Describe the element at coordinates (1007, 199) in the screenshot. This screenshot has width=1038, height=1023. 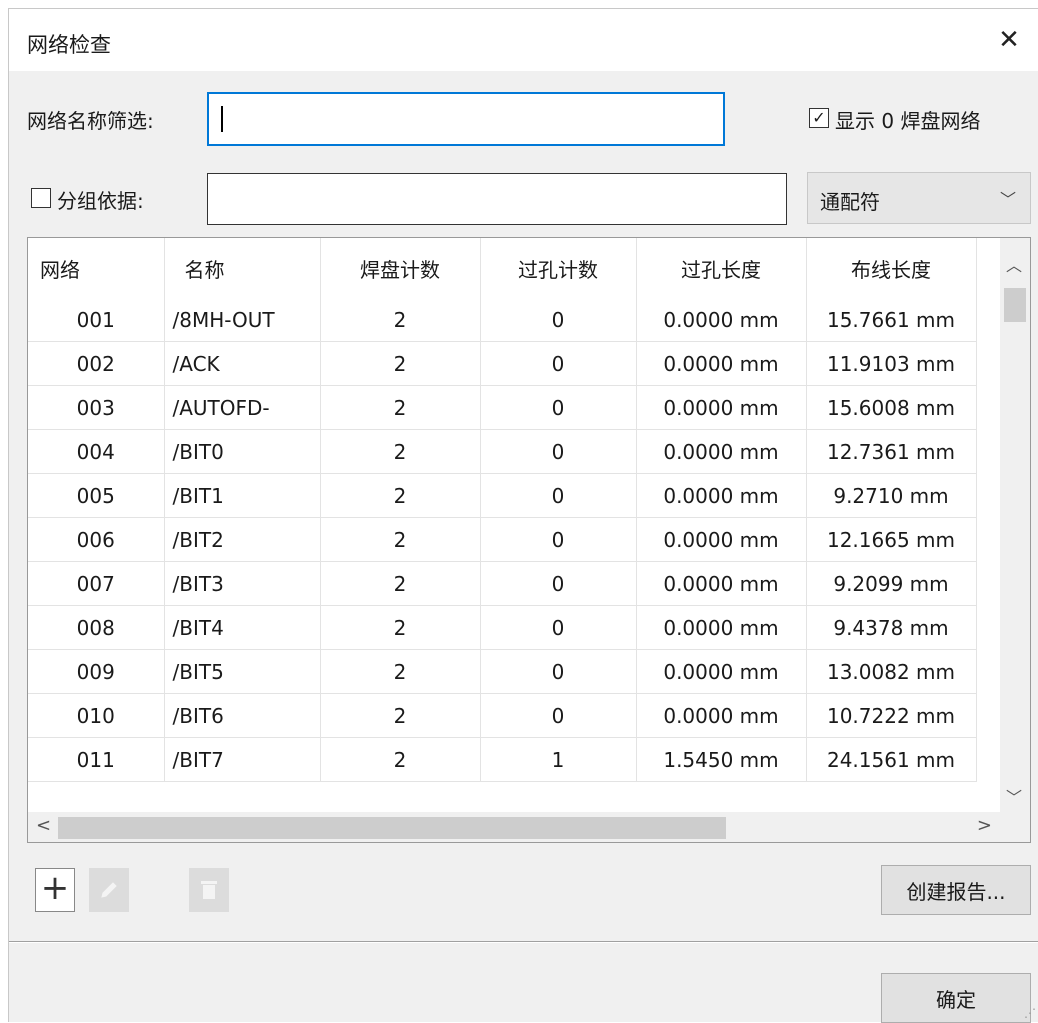
I see `chevron-down-icon: ﹀` at that location.